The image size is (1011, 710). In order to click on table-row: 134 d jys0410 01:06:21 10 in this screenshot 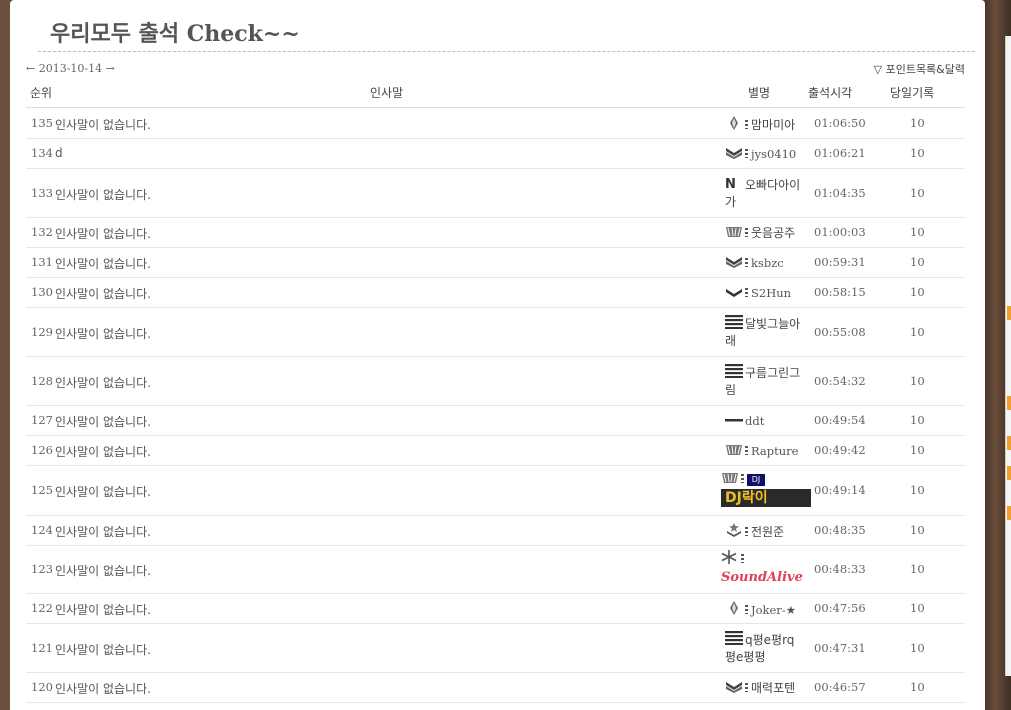, I will do `click(495, 154)`.